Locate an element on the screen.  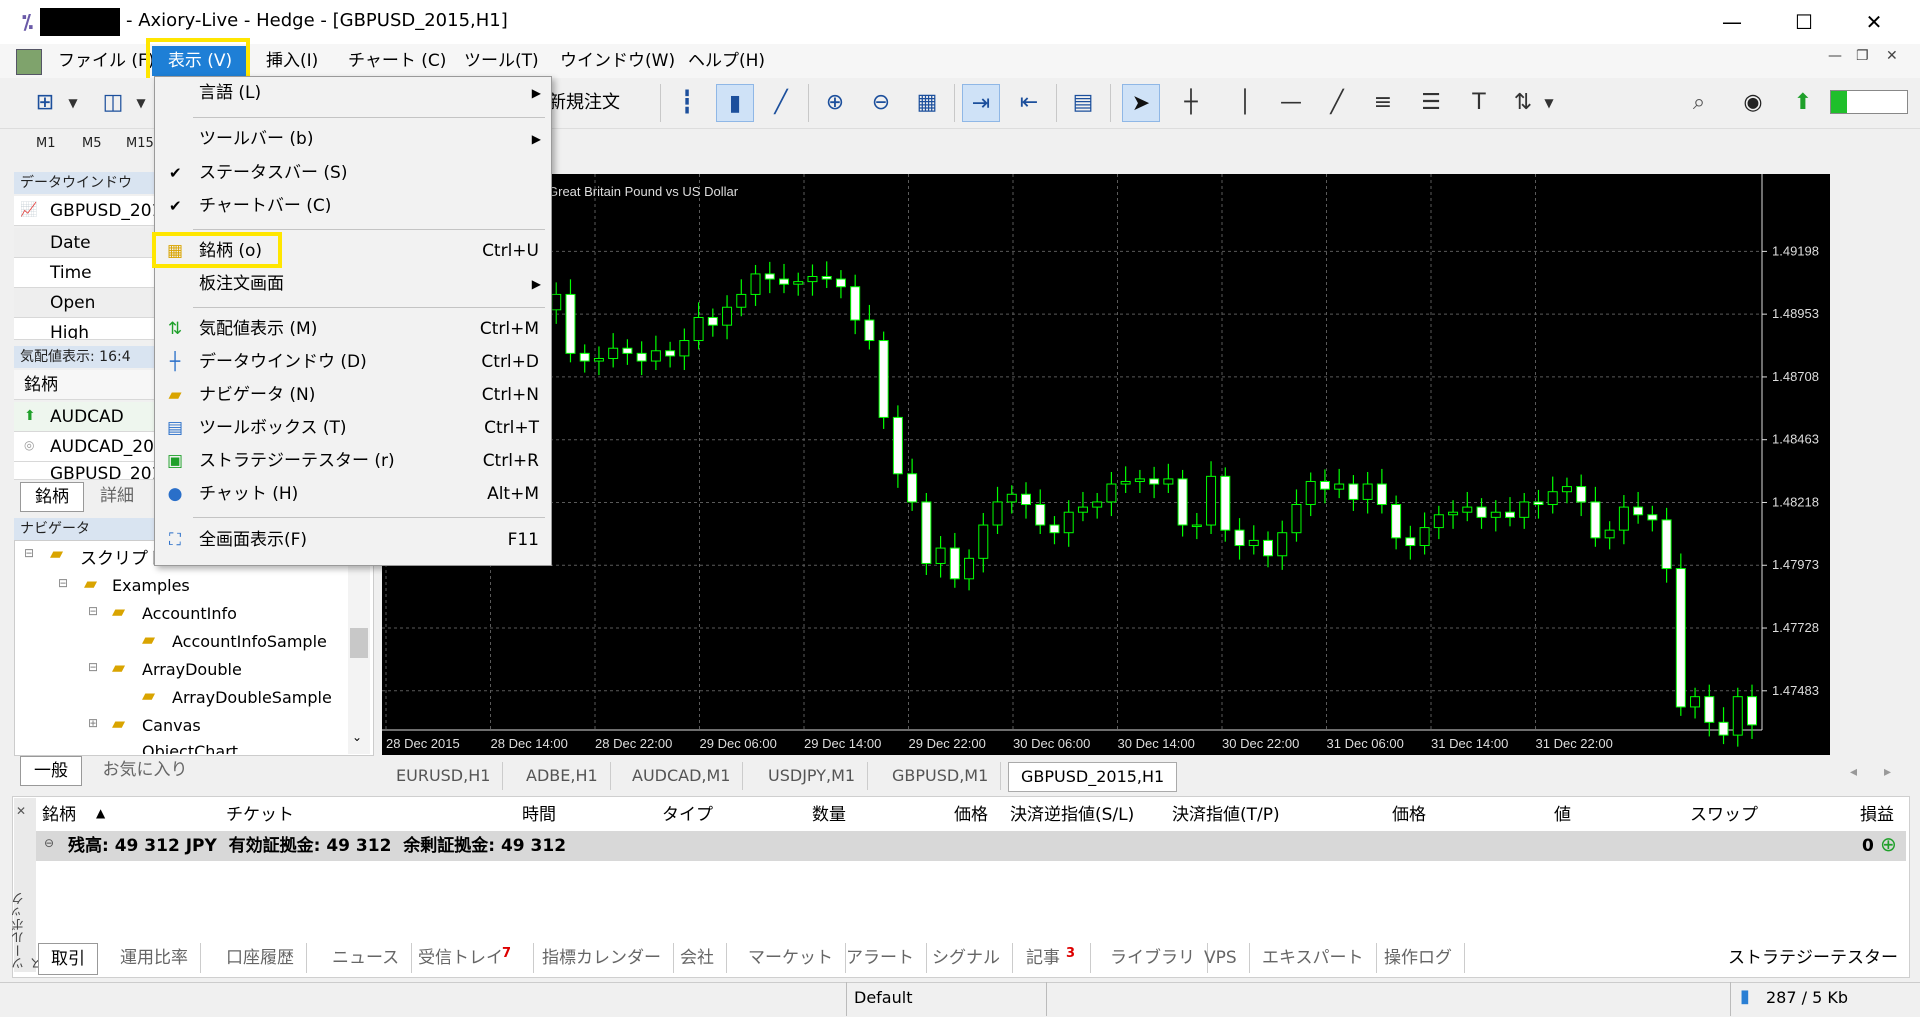
menu-window: ウインドウ(W) is located at coordinates (617, 61).